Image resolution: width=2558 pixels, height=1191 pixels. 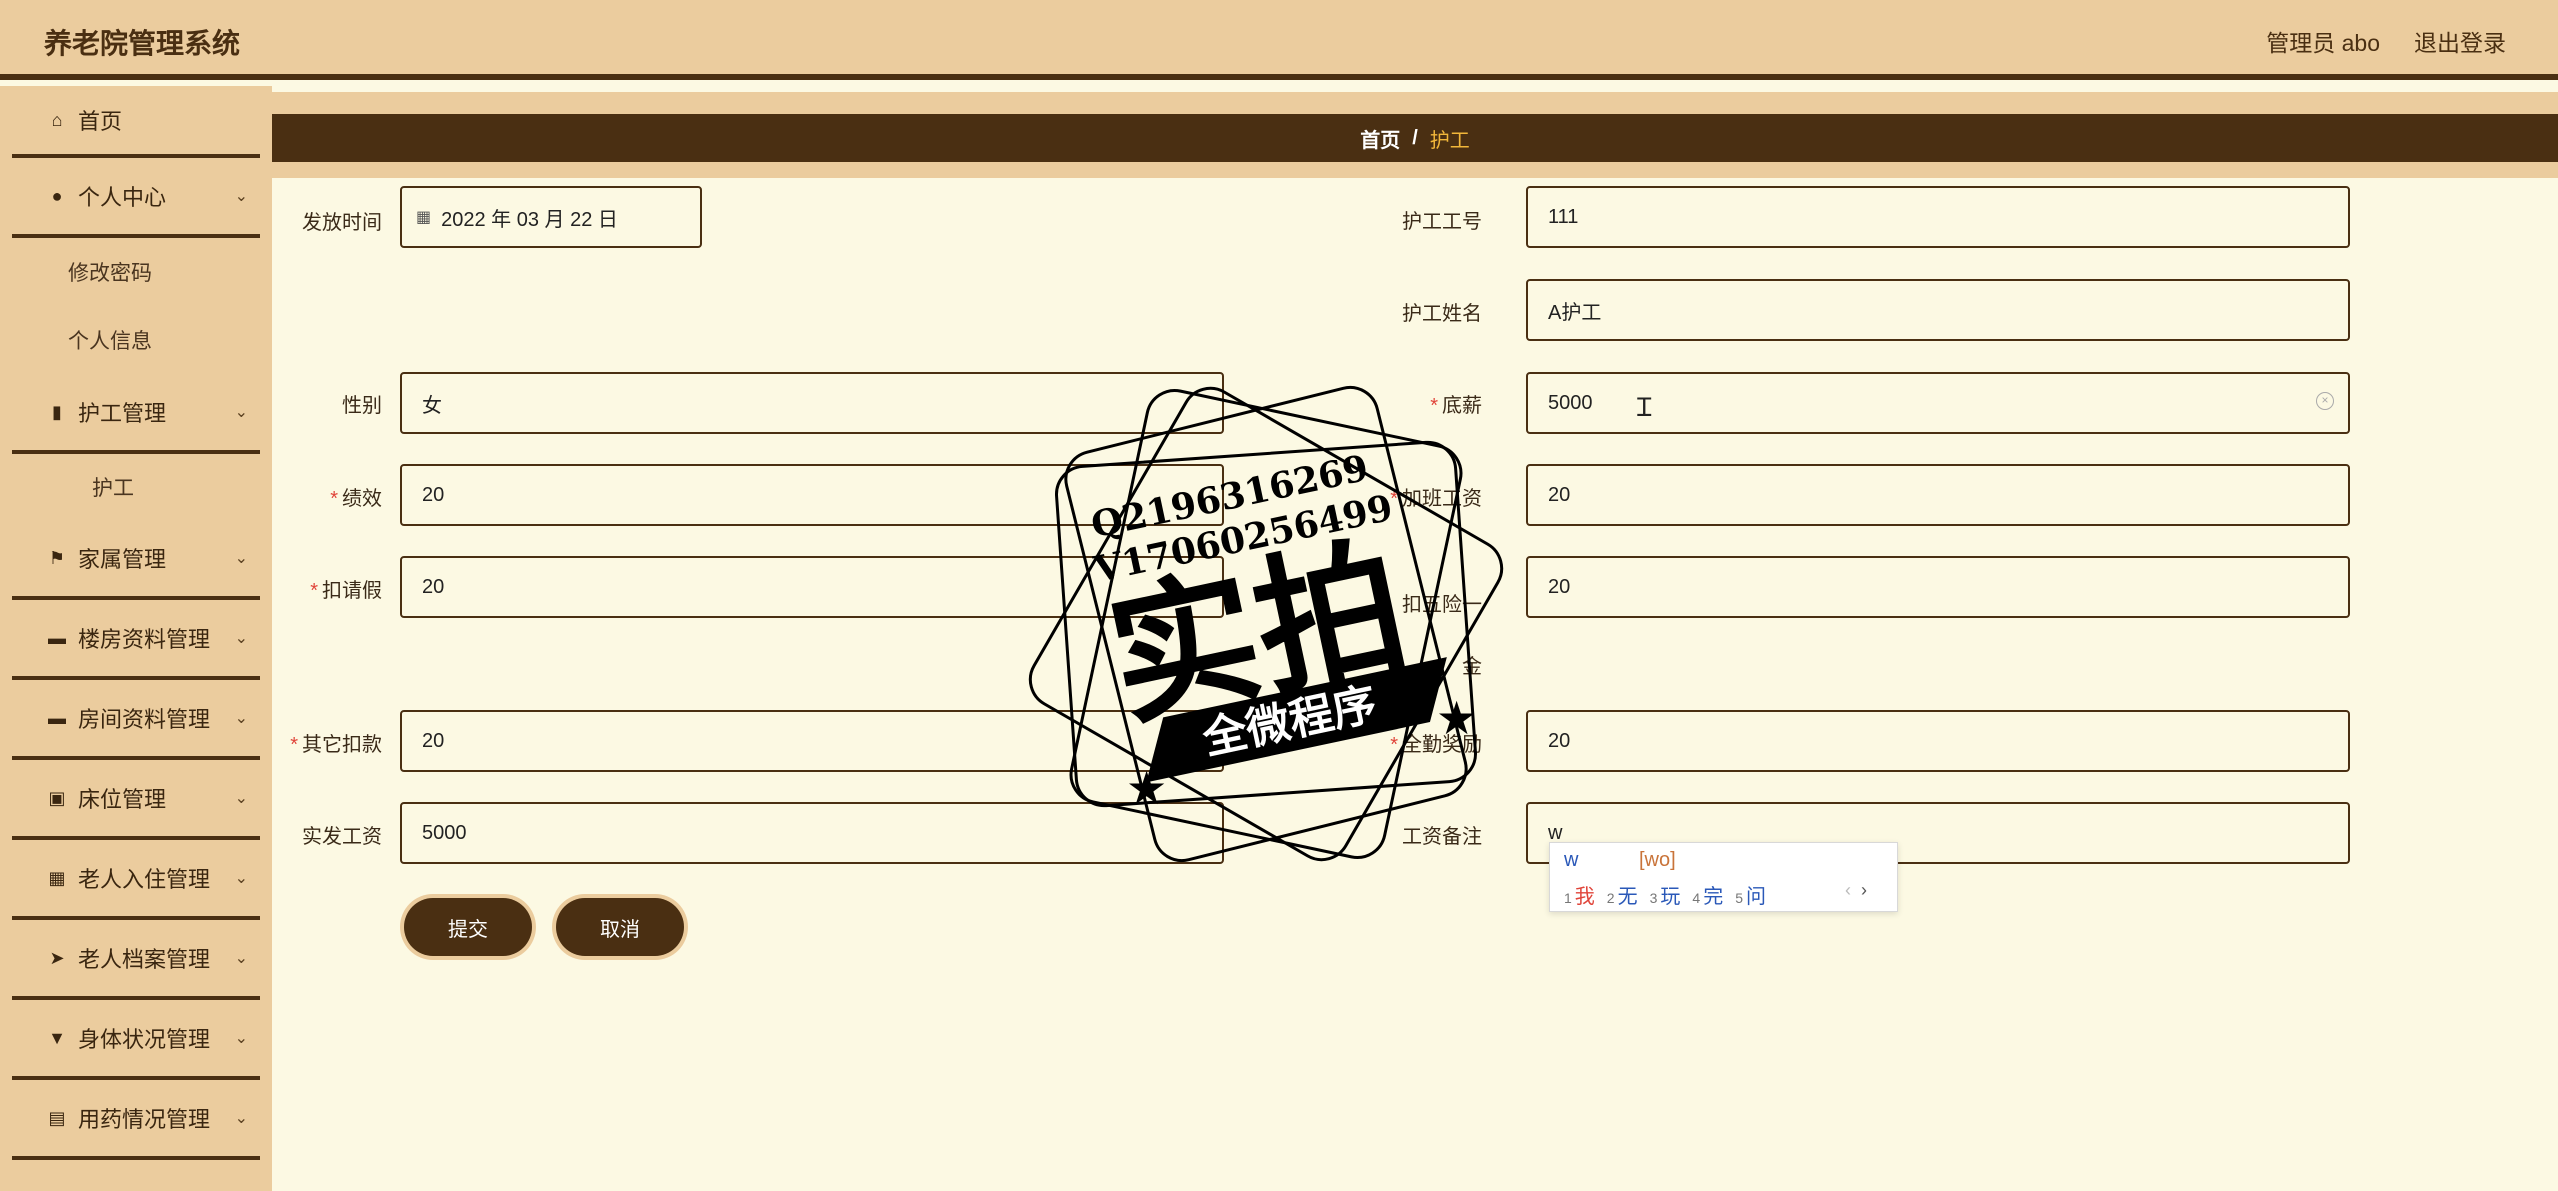 I want to click on overtime-pay-label-text: 加班工资, so click(x=1442, y=499).